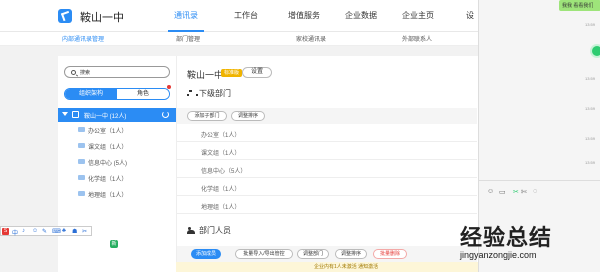  What do you see at coordinates (64, 231) in the screenshot?
I see `skin-icon: ♣` at bounding box center [64, 231].